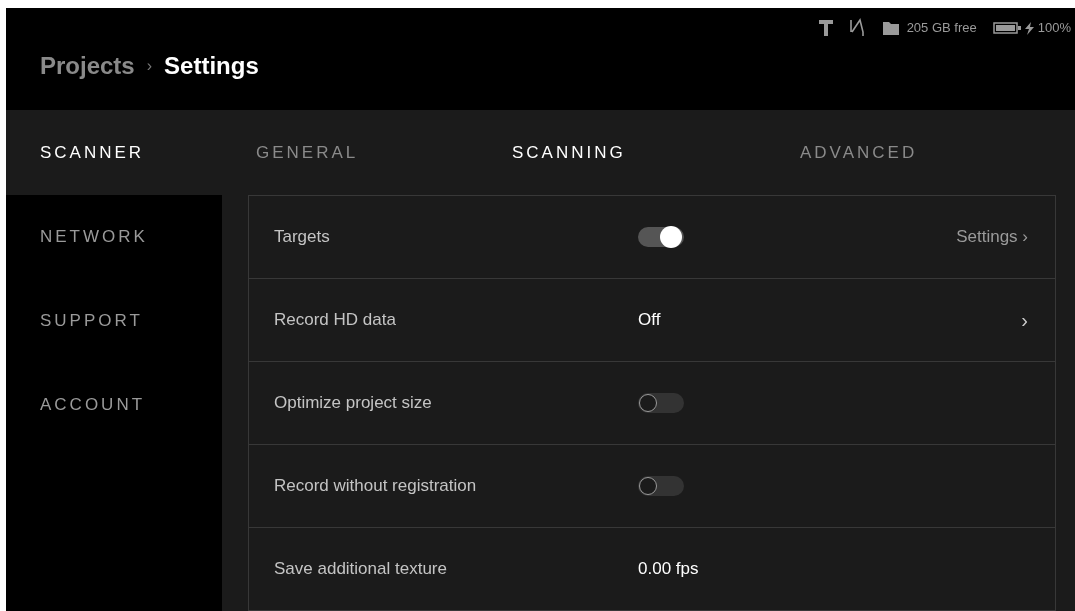 This screenshot has width=1075, height=611. Describe the element at coordinates (114, 405) in the screenshot. I see `sidebar-item: ACCOUNT` at that location.